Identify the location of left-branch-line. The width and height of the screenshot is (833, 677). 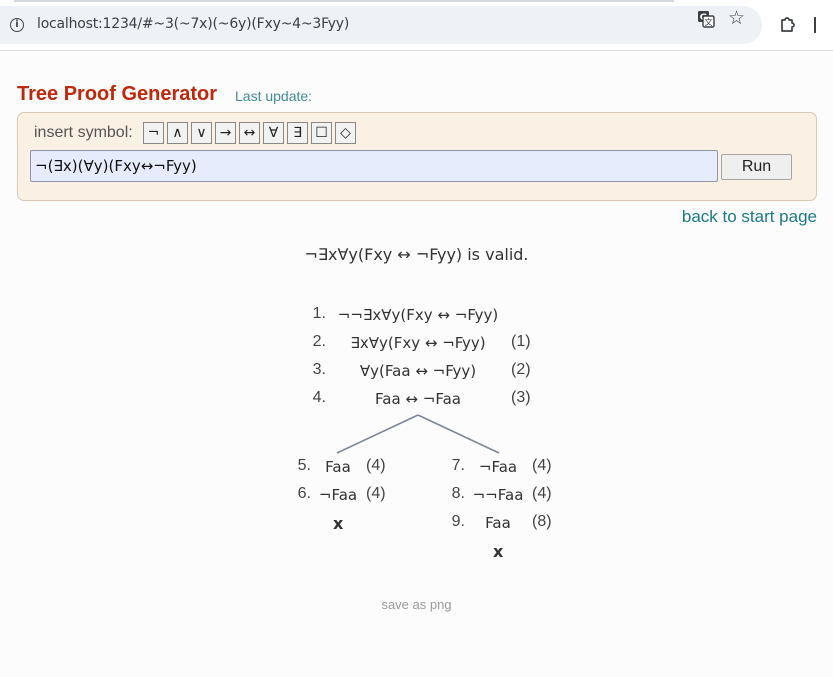
(377, 434).